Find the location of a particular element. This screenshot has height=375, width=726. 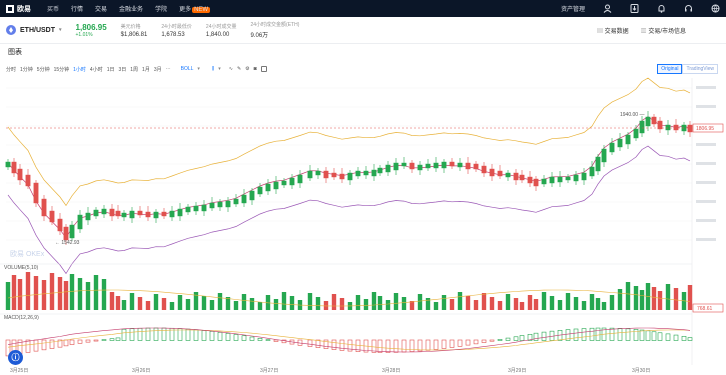

x-axis-tick: 3月28日 is located at coordinates (391, 371).